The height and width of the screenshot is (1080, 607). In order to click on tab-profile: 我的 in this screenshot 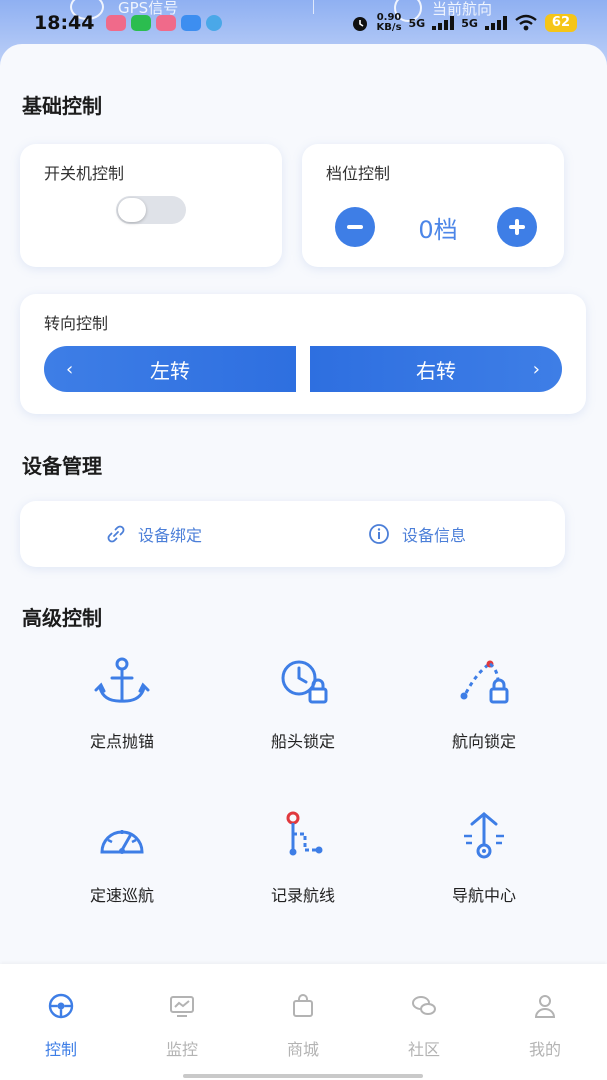, I will do `click(545, 1026)`.